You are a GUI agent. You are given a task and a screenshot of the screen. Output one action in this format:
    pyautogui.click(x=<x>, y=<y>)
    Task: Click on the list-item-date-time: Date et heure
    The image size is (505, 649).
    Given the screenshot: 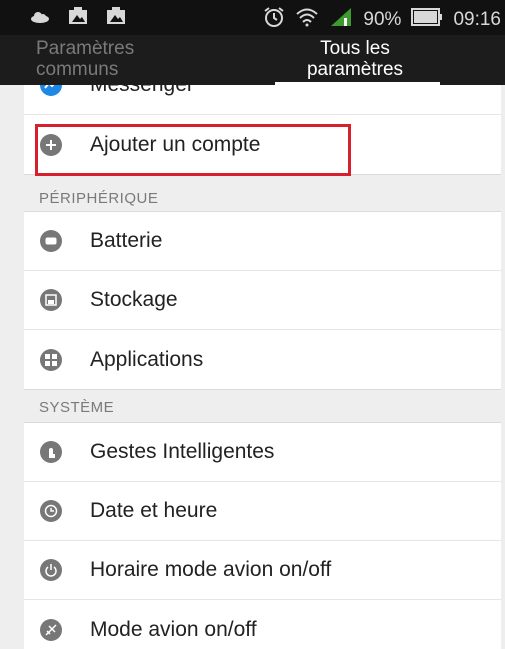 What is the action you would take?
    pyautogui.click(x=262, y=511)
    